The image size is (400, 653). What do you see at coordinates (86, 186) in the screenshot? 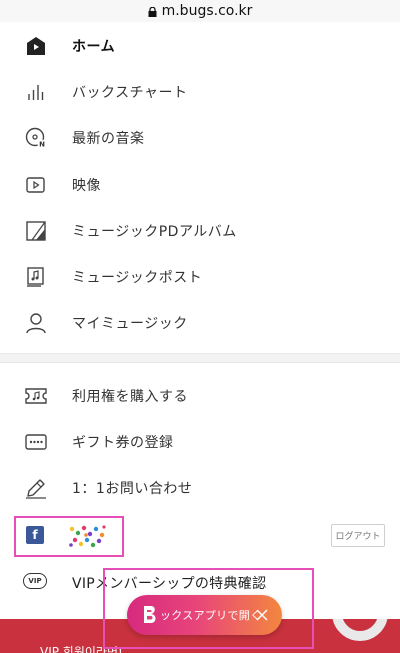
I see `menu-item-label: 映像` at bounding box center [86, 186].